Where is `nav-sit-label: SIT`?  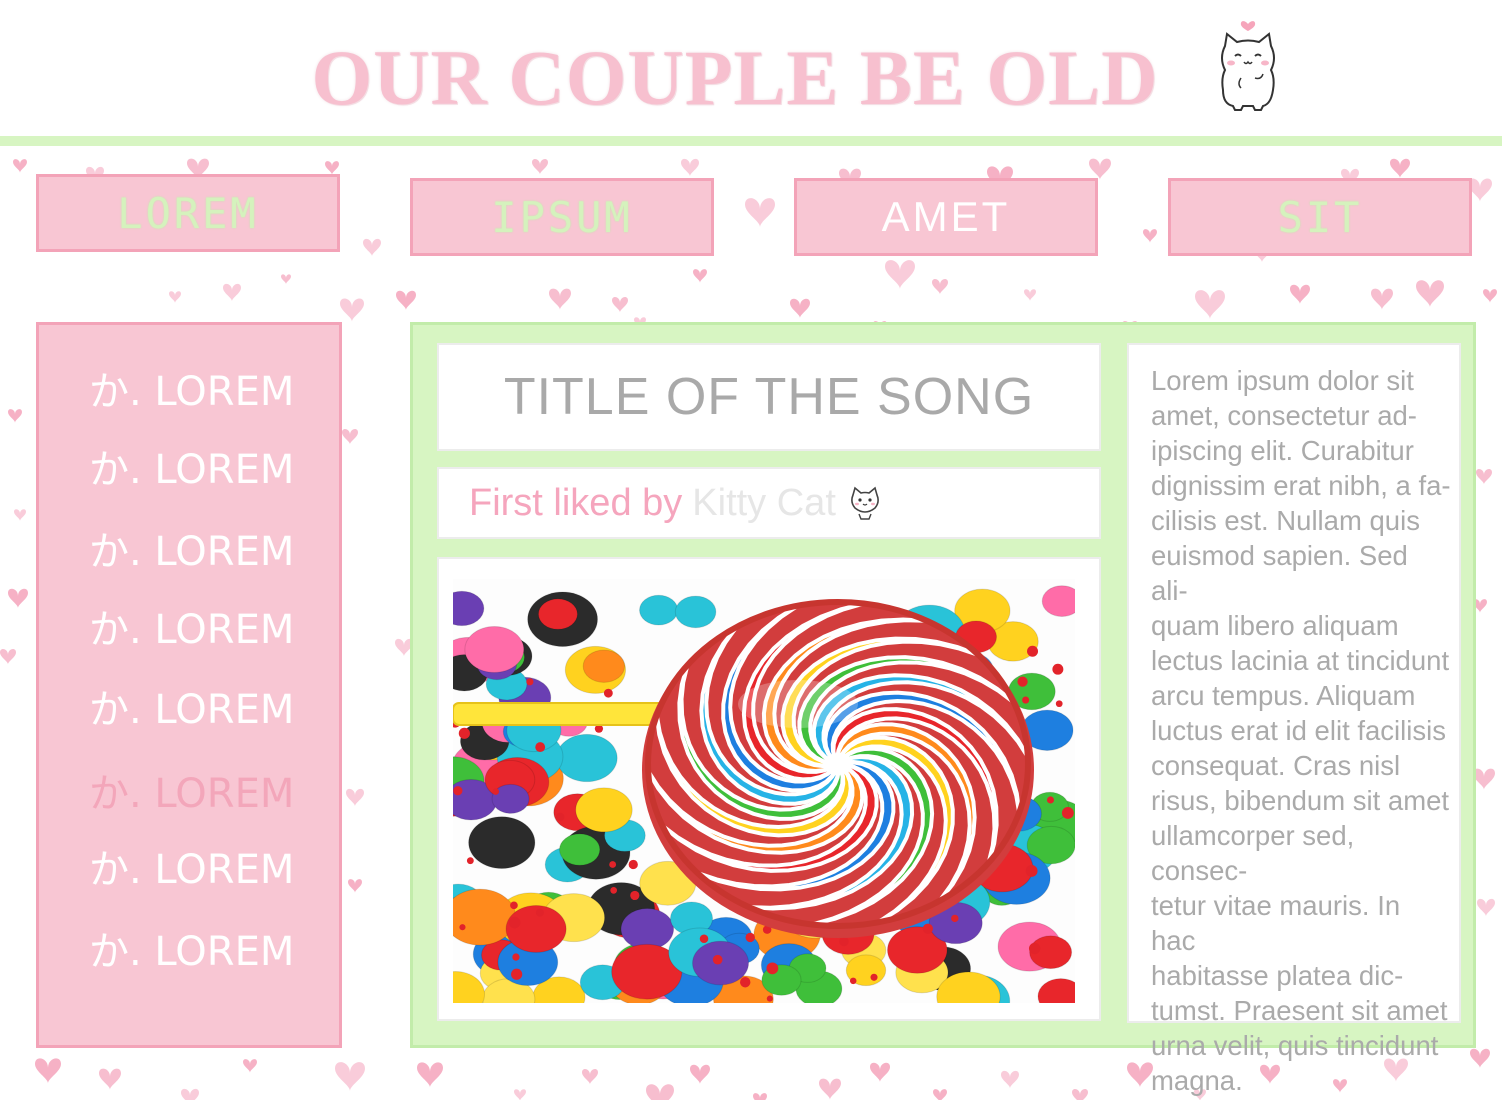
nav-sit-label: SIT is located at coordinates (1320, 217).